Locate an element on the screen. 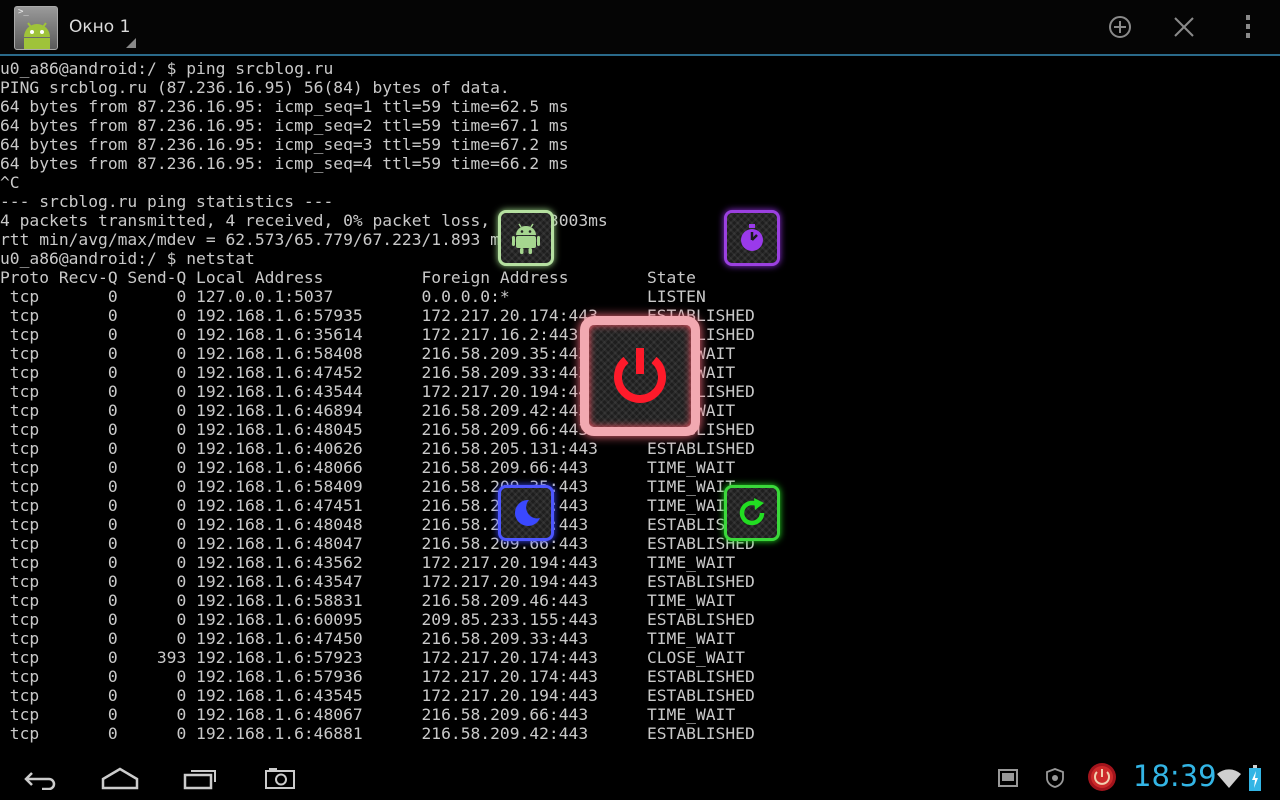  more-vert-icon is located at coordinates (1248, 27).